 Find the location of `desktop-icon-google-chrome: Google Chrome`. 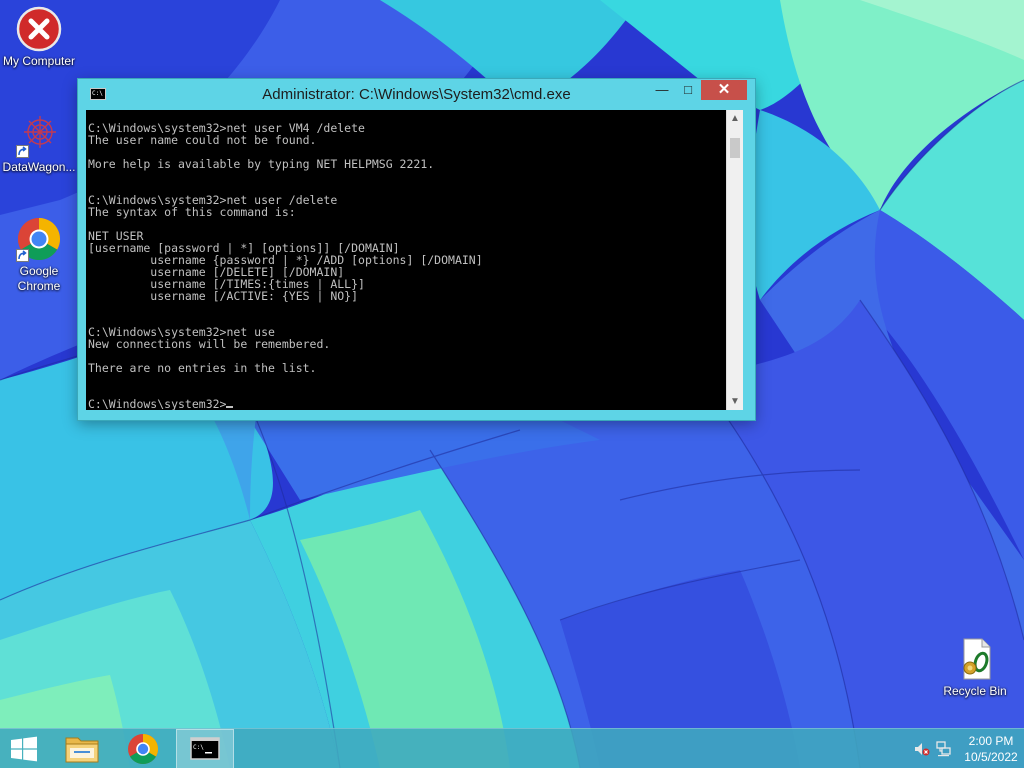

desktop-icon-google-chrome: Google Chrome is located at coordinates (39, 255).